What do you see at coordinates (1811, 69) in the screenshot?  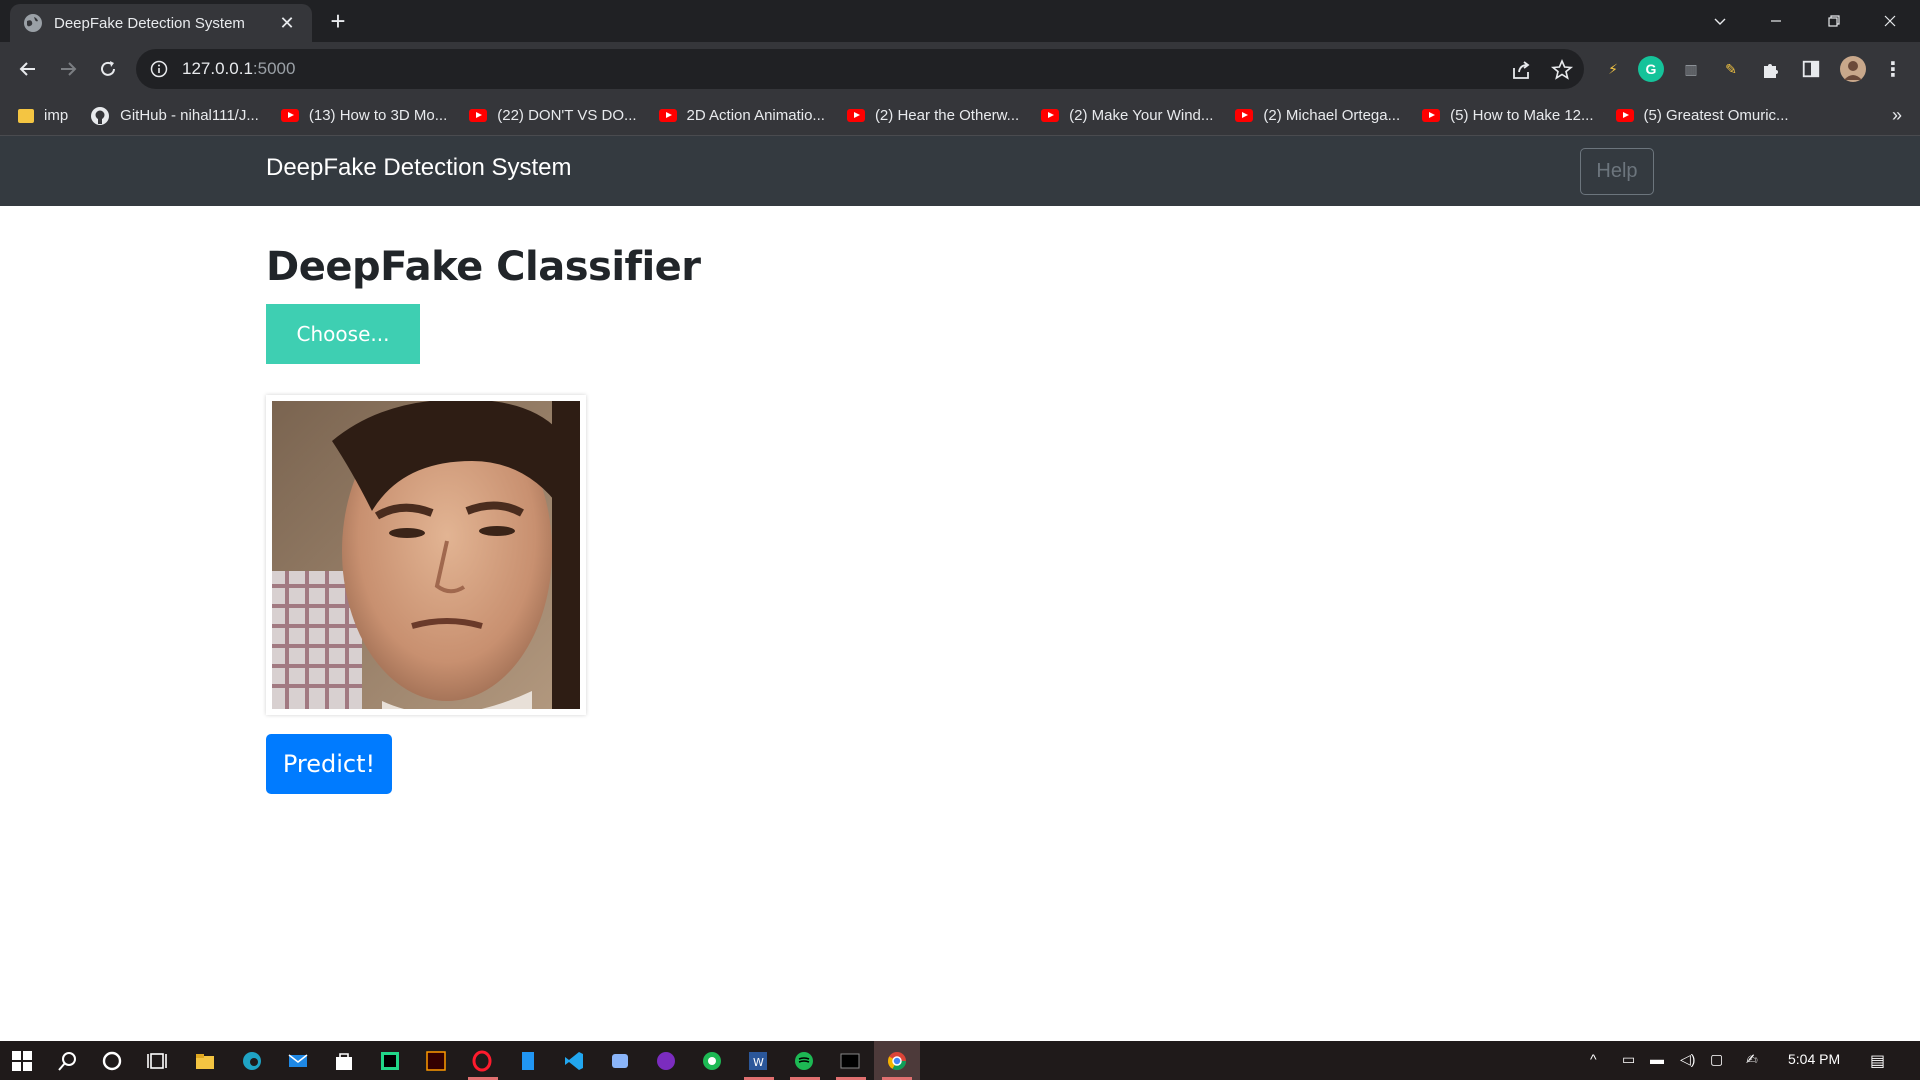 I see `side-panel-icon` at bounding box center [1811, 69].